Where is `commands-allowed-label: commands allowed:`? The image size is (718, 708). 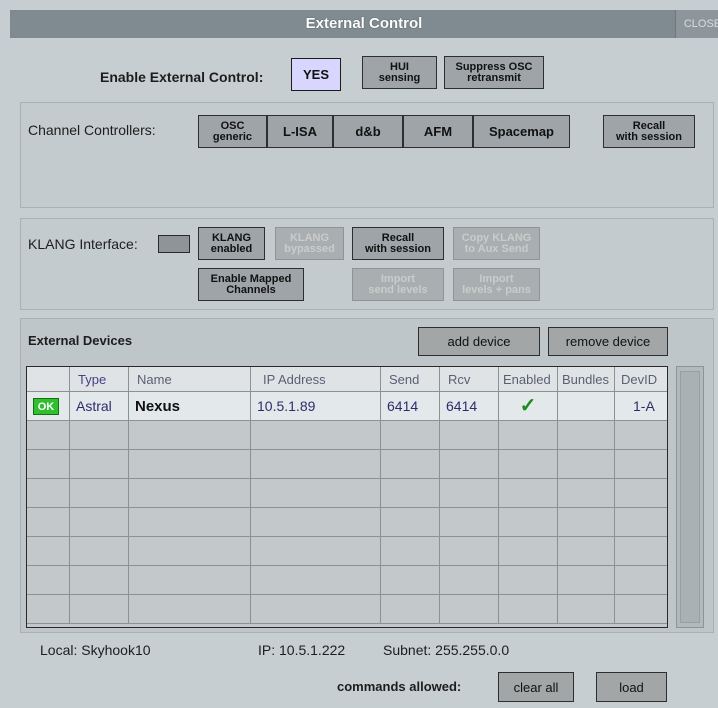 commands-allowed-label: commands allowed: is located at coordinates (399, 686).